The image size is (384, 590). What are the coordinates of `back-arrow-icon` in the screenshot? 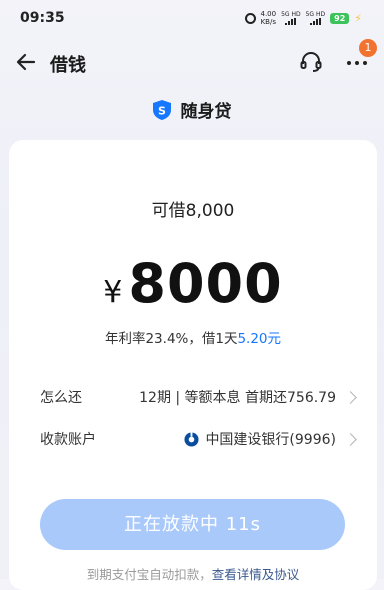 It's located at (26, 62).